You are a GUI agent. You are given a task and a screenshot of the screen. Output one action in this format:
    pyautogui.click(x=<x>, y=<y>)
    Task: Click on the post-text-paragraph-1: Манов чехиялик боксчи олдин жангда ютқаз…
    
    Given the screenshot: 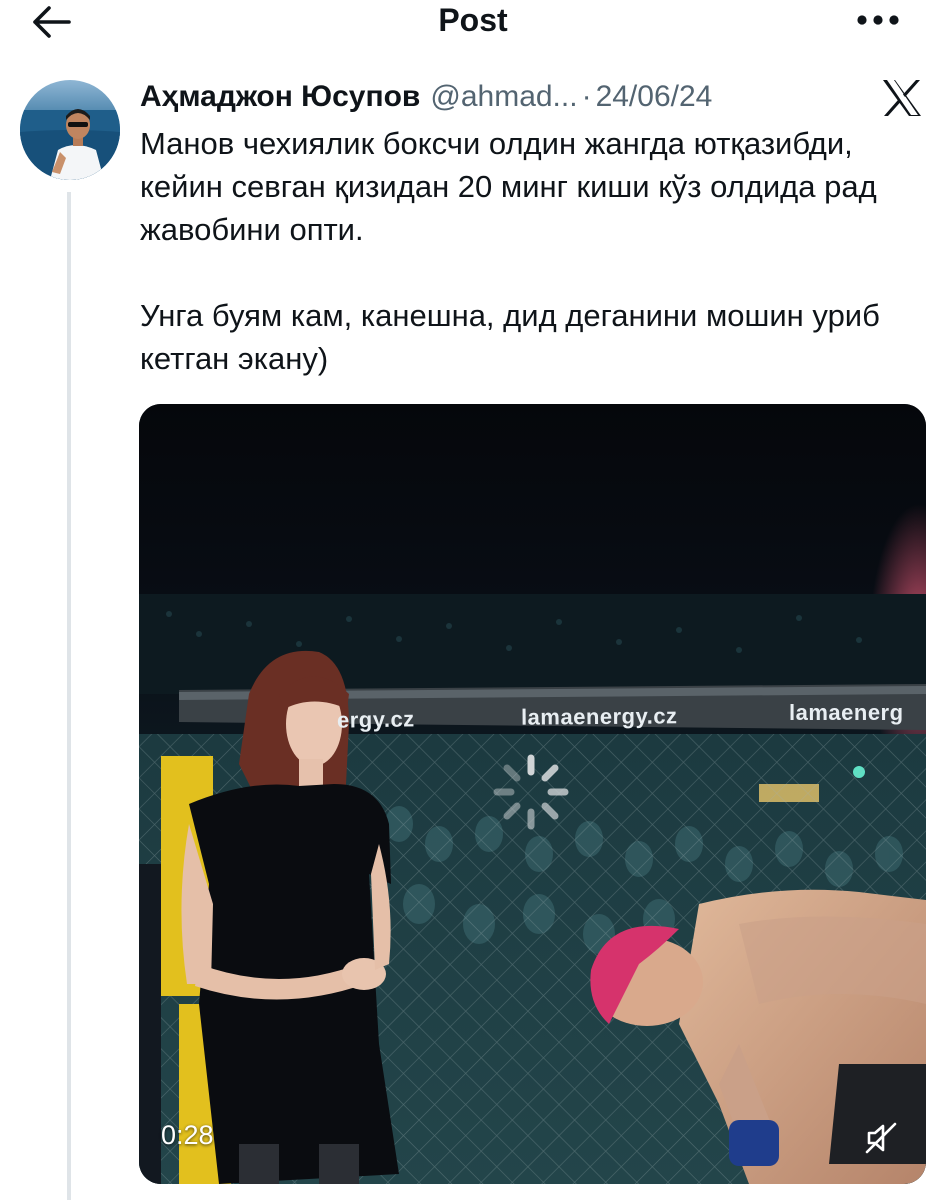 What is the action you would take?
    pyautogui.click(x=508, y=186)
    